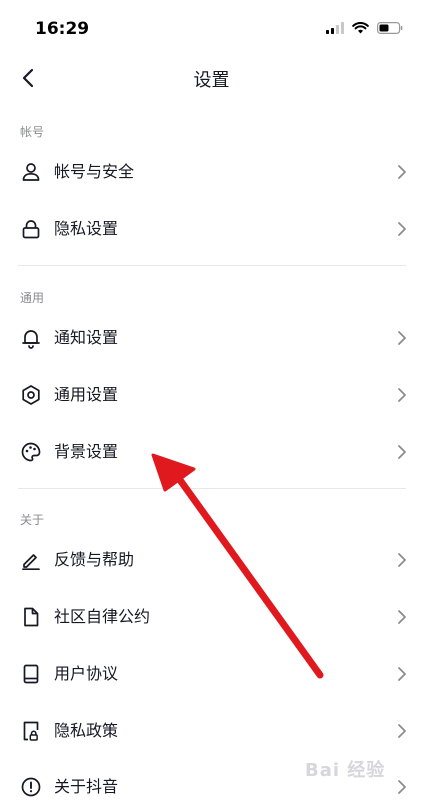  What do you see at coordinates (360, 28) in the screenshot?
I see `wifi-icon` at bounding box center [360, 28].